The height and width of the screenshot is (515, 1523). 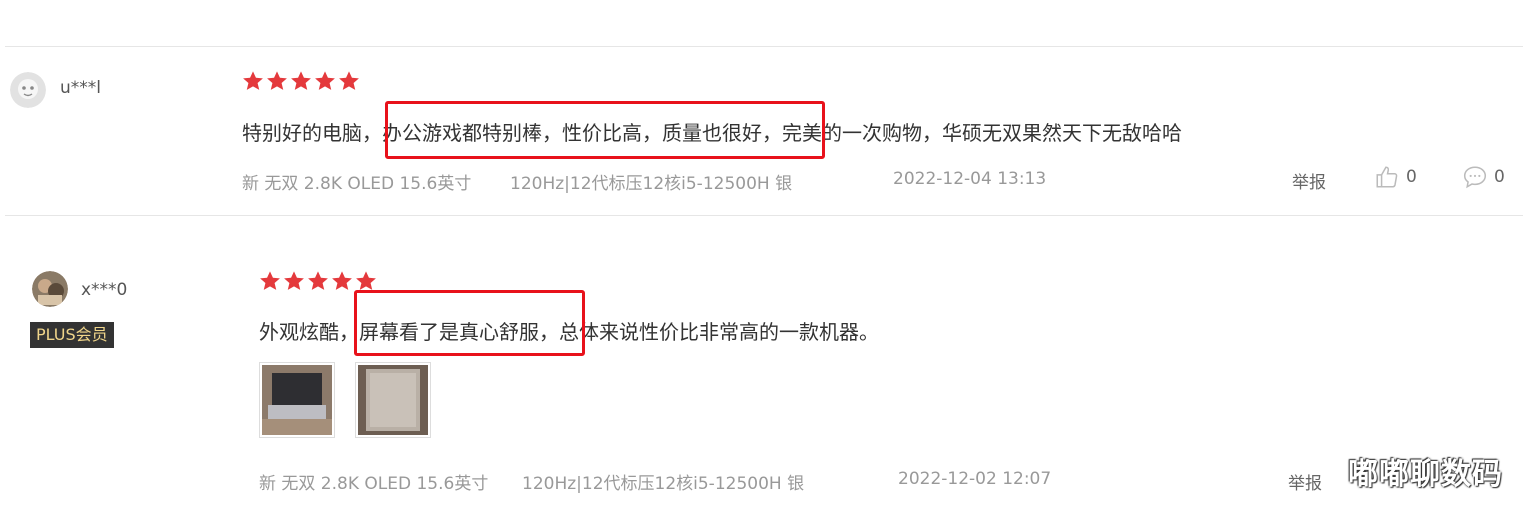 I want to click on review-text-start: 特别好的电脑，, so click(x=312, y=133).